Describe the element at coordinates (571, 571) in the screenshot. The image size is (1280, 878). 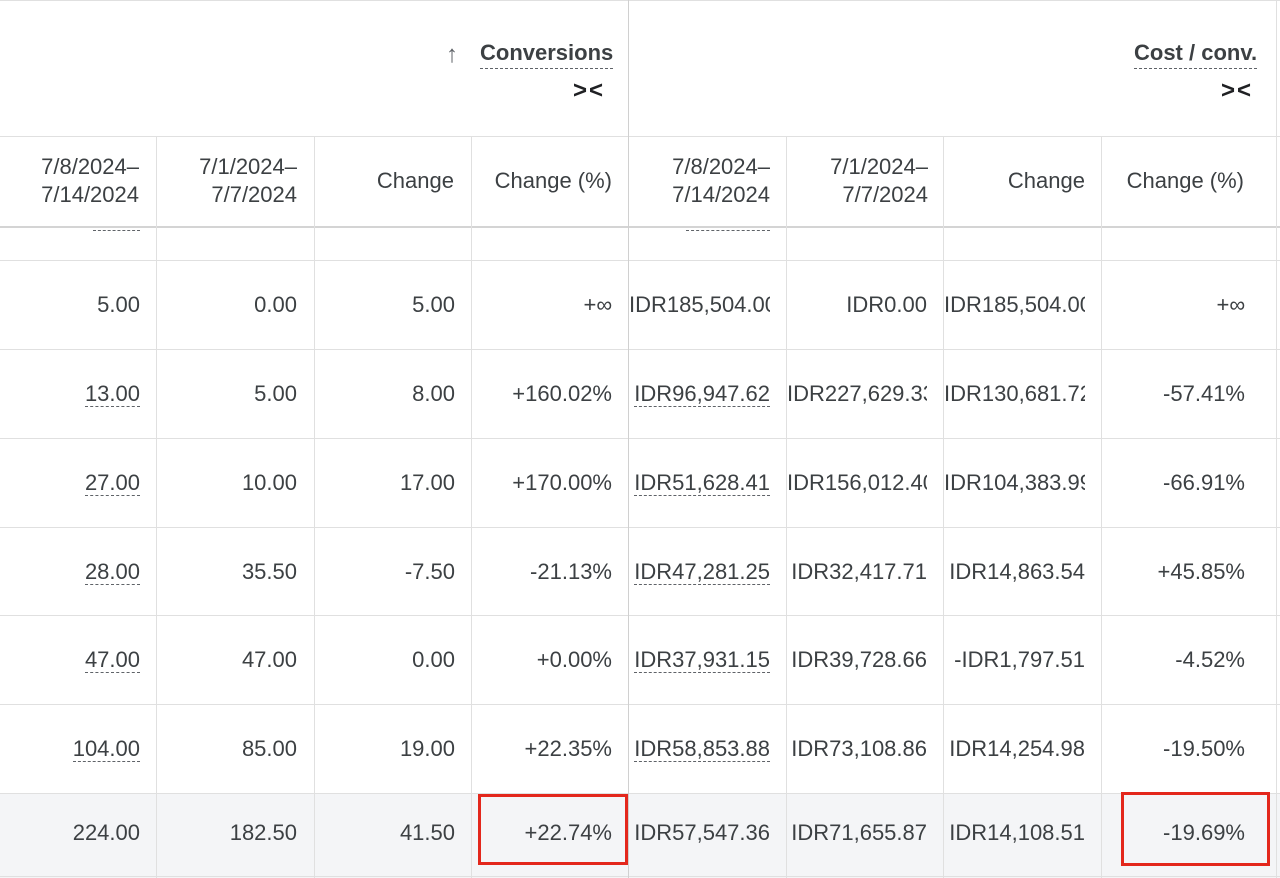
I see `cell-value: -21.13%` at that location.